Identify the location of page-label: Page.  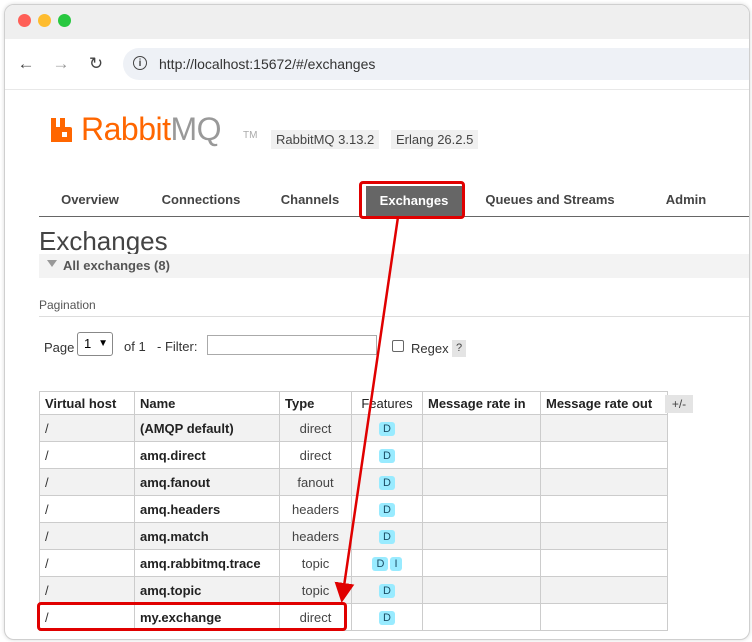
(59, 347).